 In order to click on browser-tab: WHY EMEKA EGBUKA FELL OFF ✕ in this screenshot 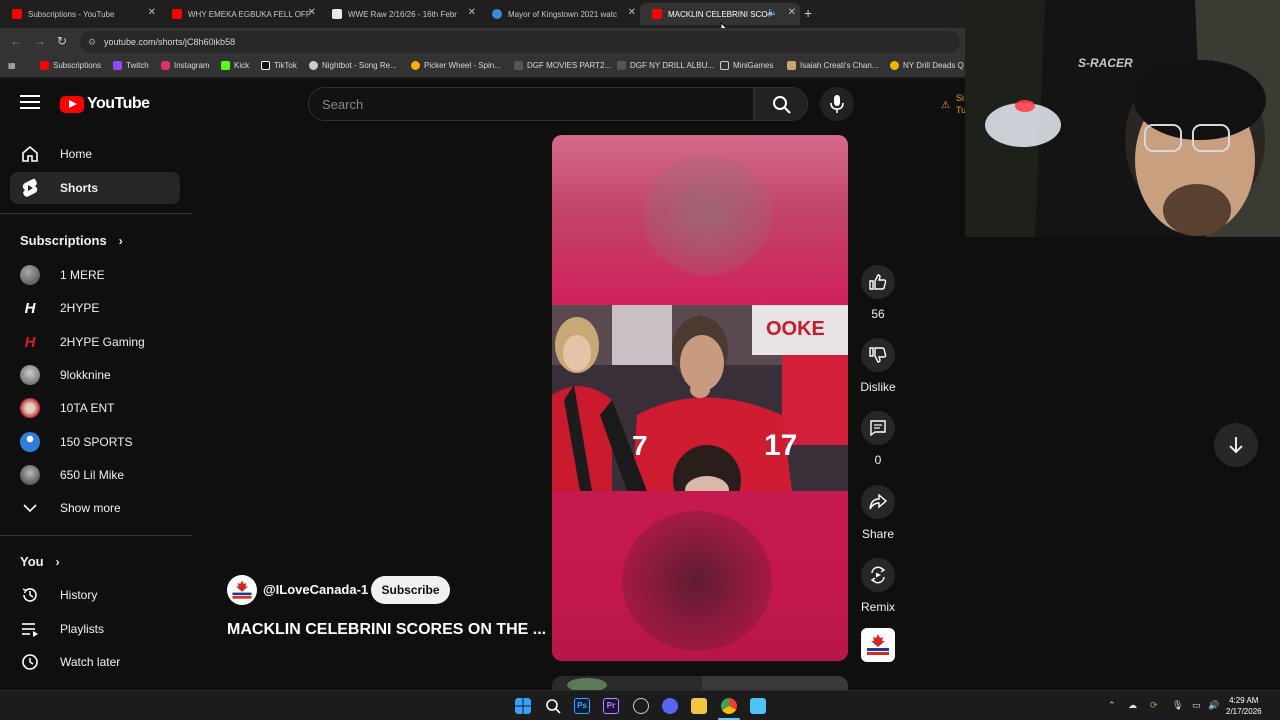, I will do `click(240, 14)`.